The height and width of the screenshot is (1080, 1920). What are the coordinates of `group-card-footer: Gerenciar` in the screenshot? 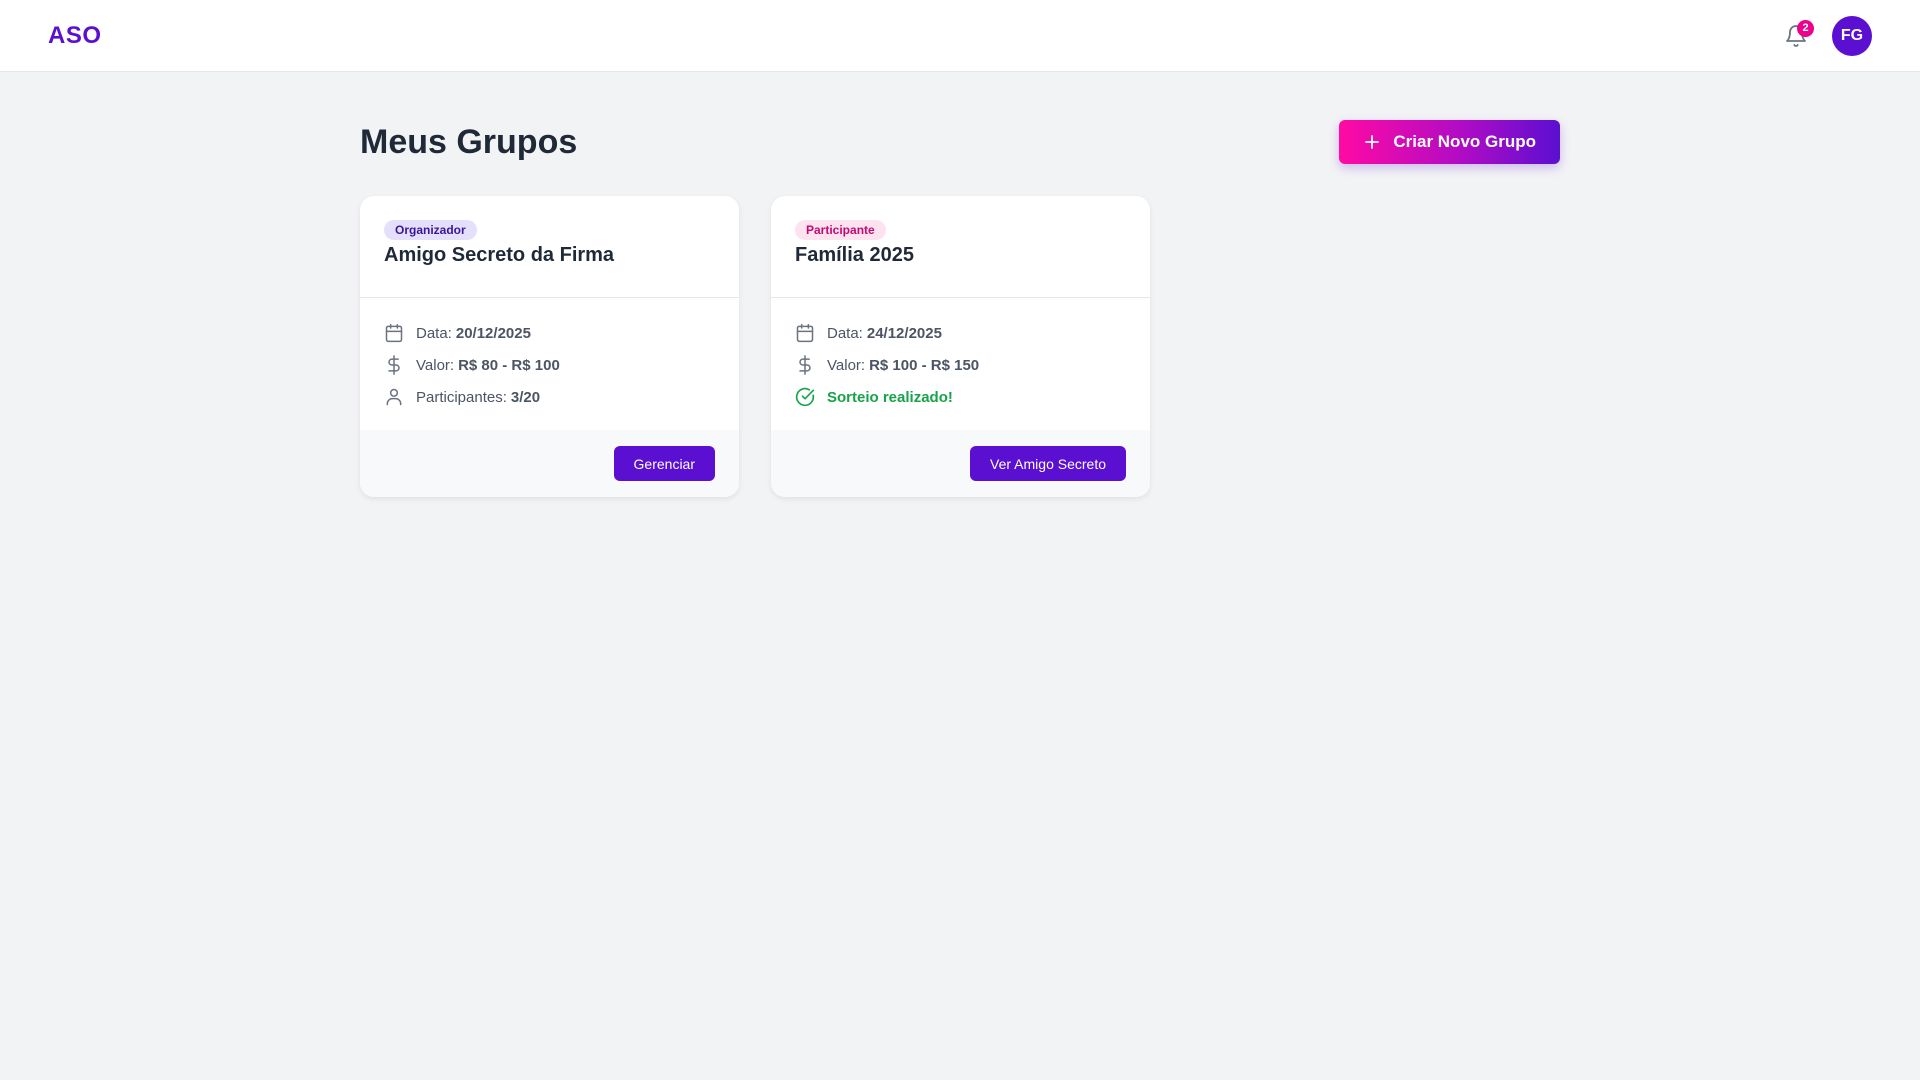 It's located at (549, 463).